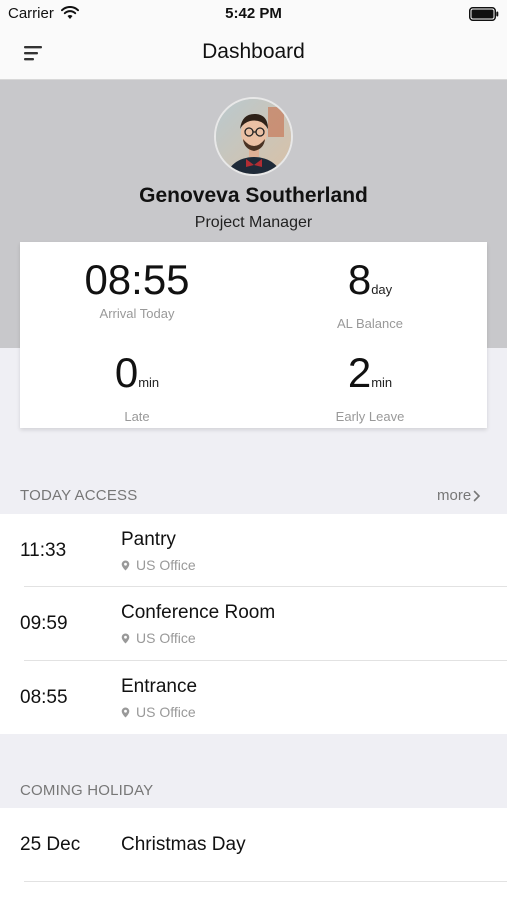 This screenshot has height=900, width=507. Describe the element at coordinates (253, 550) in the screenshot. I see `access-row: 11:33 Pantry US Office` at that location.